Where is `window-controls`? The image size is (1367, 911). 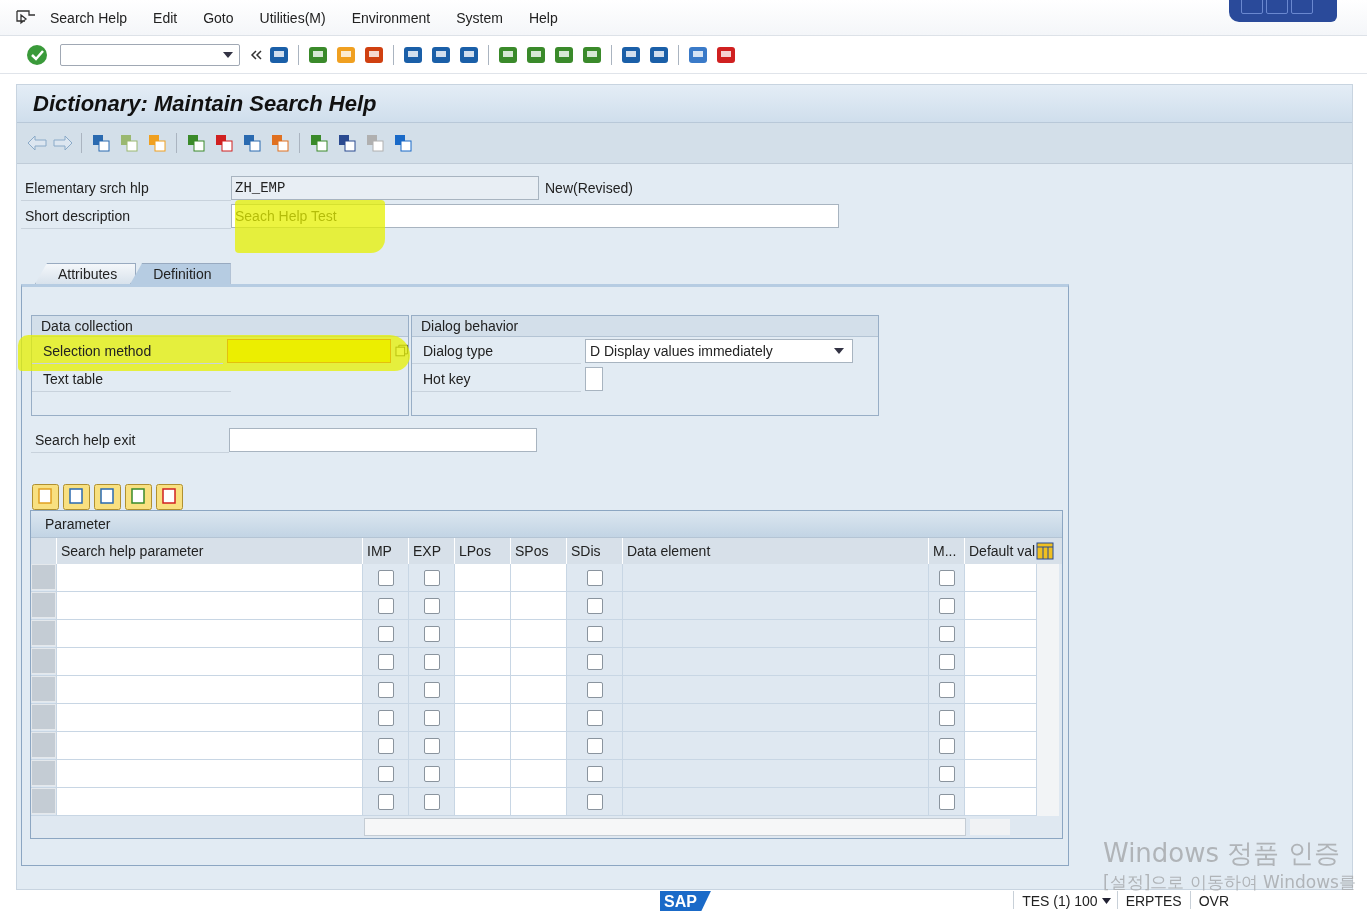 window-controls is located at coordinates (1283, 11).